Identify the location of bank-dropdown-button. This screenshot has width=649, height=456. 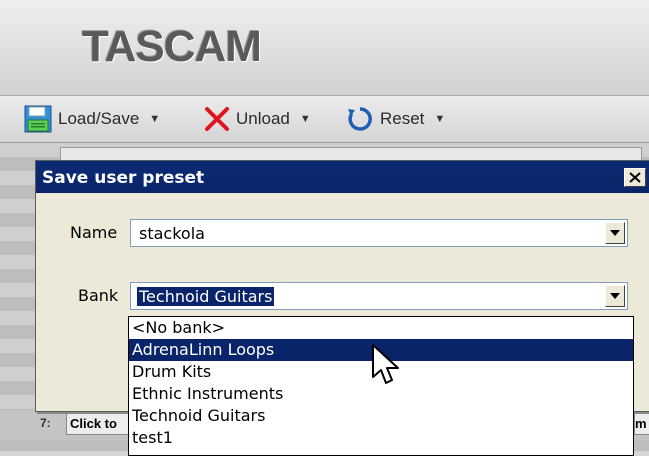
(615, 296).